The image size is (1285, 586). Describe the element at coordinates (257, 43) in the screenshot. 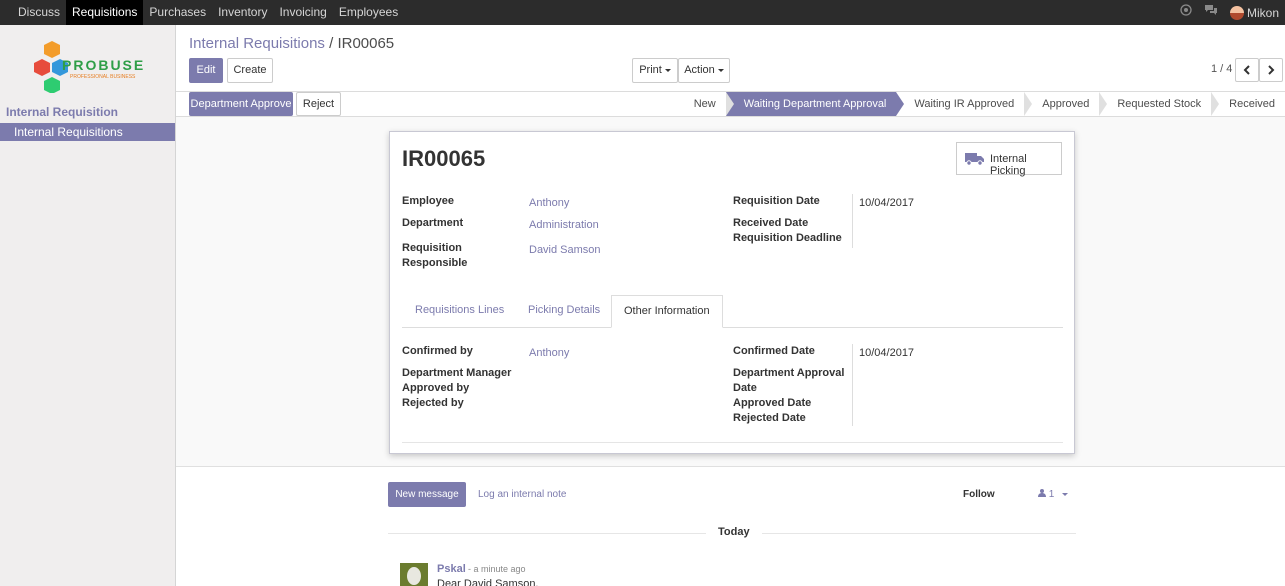

I see `breadcrumb-parent: Internal Requisitions` at that location.